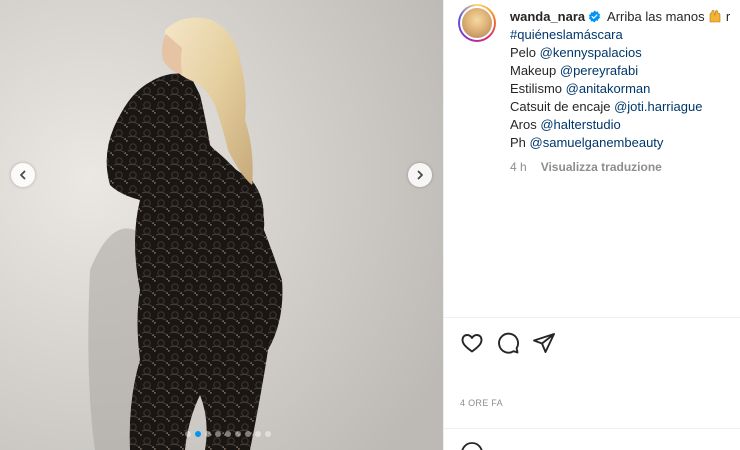 The width and height of the screenshot is (740, 450). What do you see at coordinates (533, 70) in the screenshot?
I see `credit-label: Makeup` at bounding box center [533, 70].